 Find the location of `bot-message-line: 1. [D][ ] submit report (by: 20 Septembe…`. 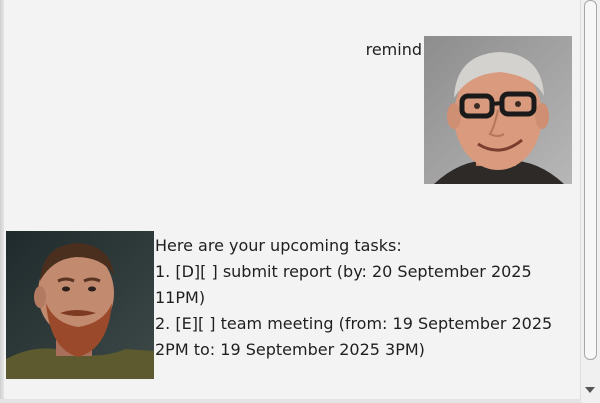

bot-message-line: 1. [D][ ] submit report (by: 20 Septembe… is located at coordinates (343, 271).